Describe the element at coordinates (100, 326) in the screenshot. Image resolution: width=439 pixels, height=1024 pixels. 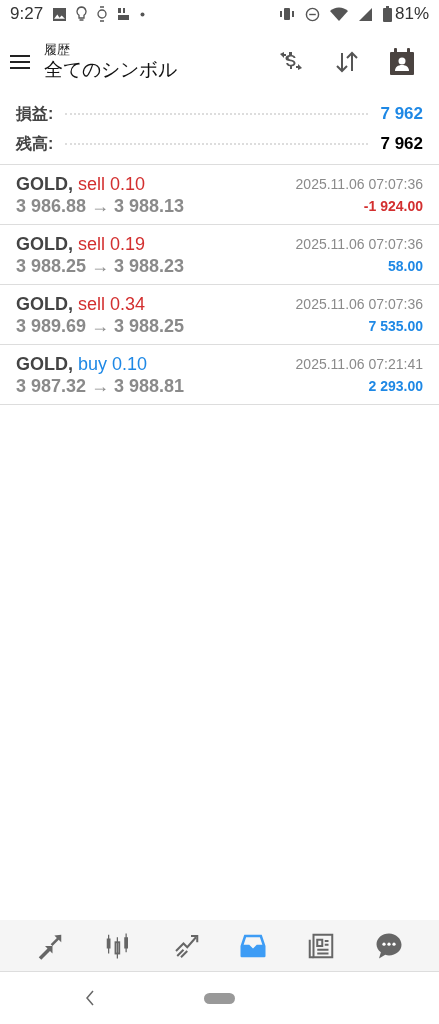
I see `deal-prices: 3 989.69 → 3 988.25` at that location.